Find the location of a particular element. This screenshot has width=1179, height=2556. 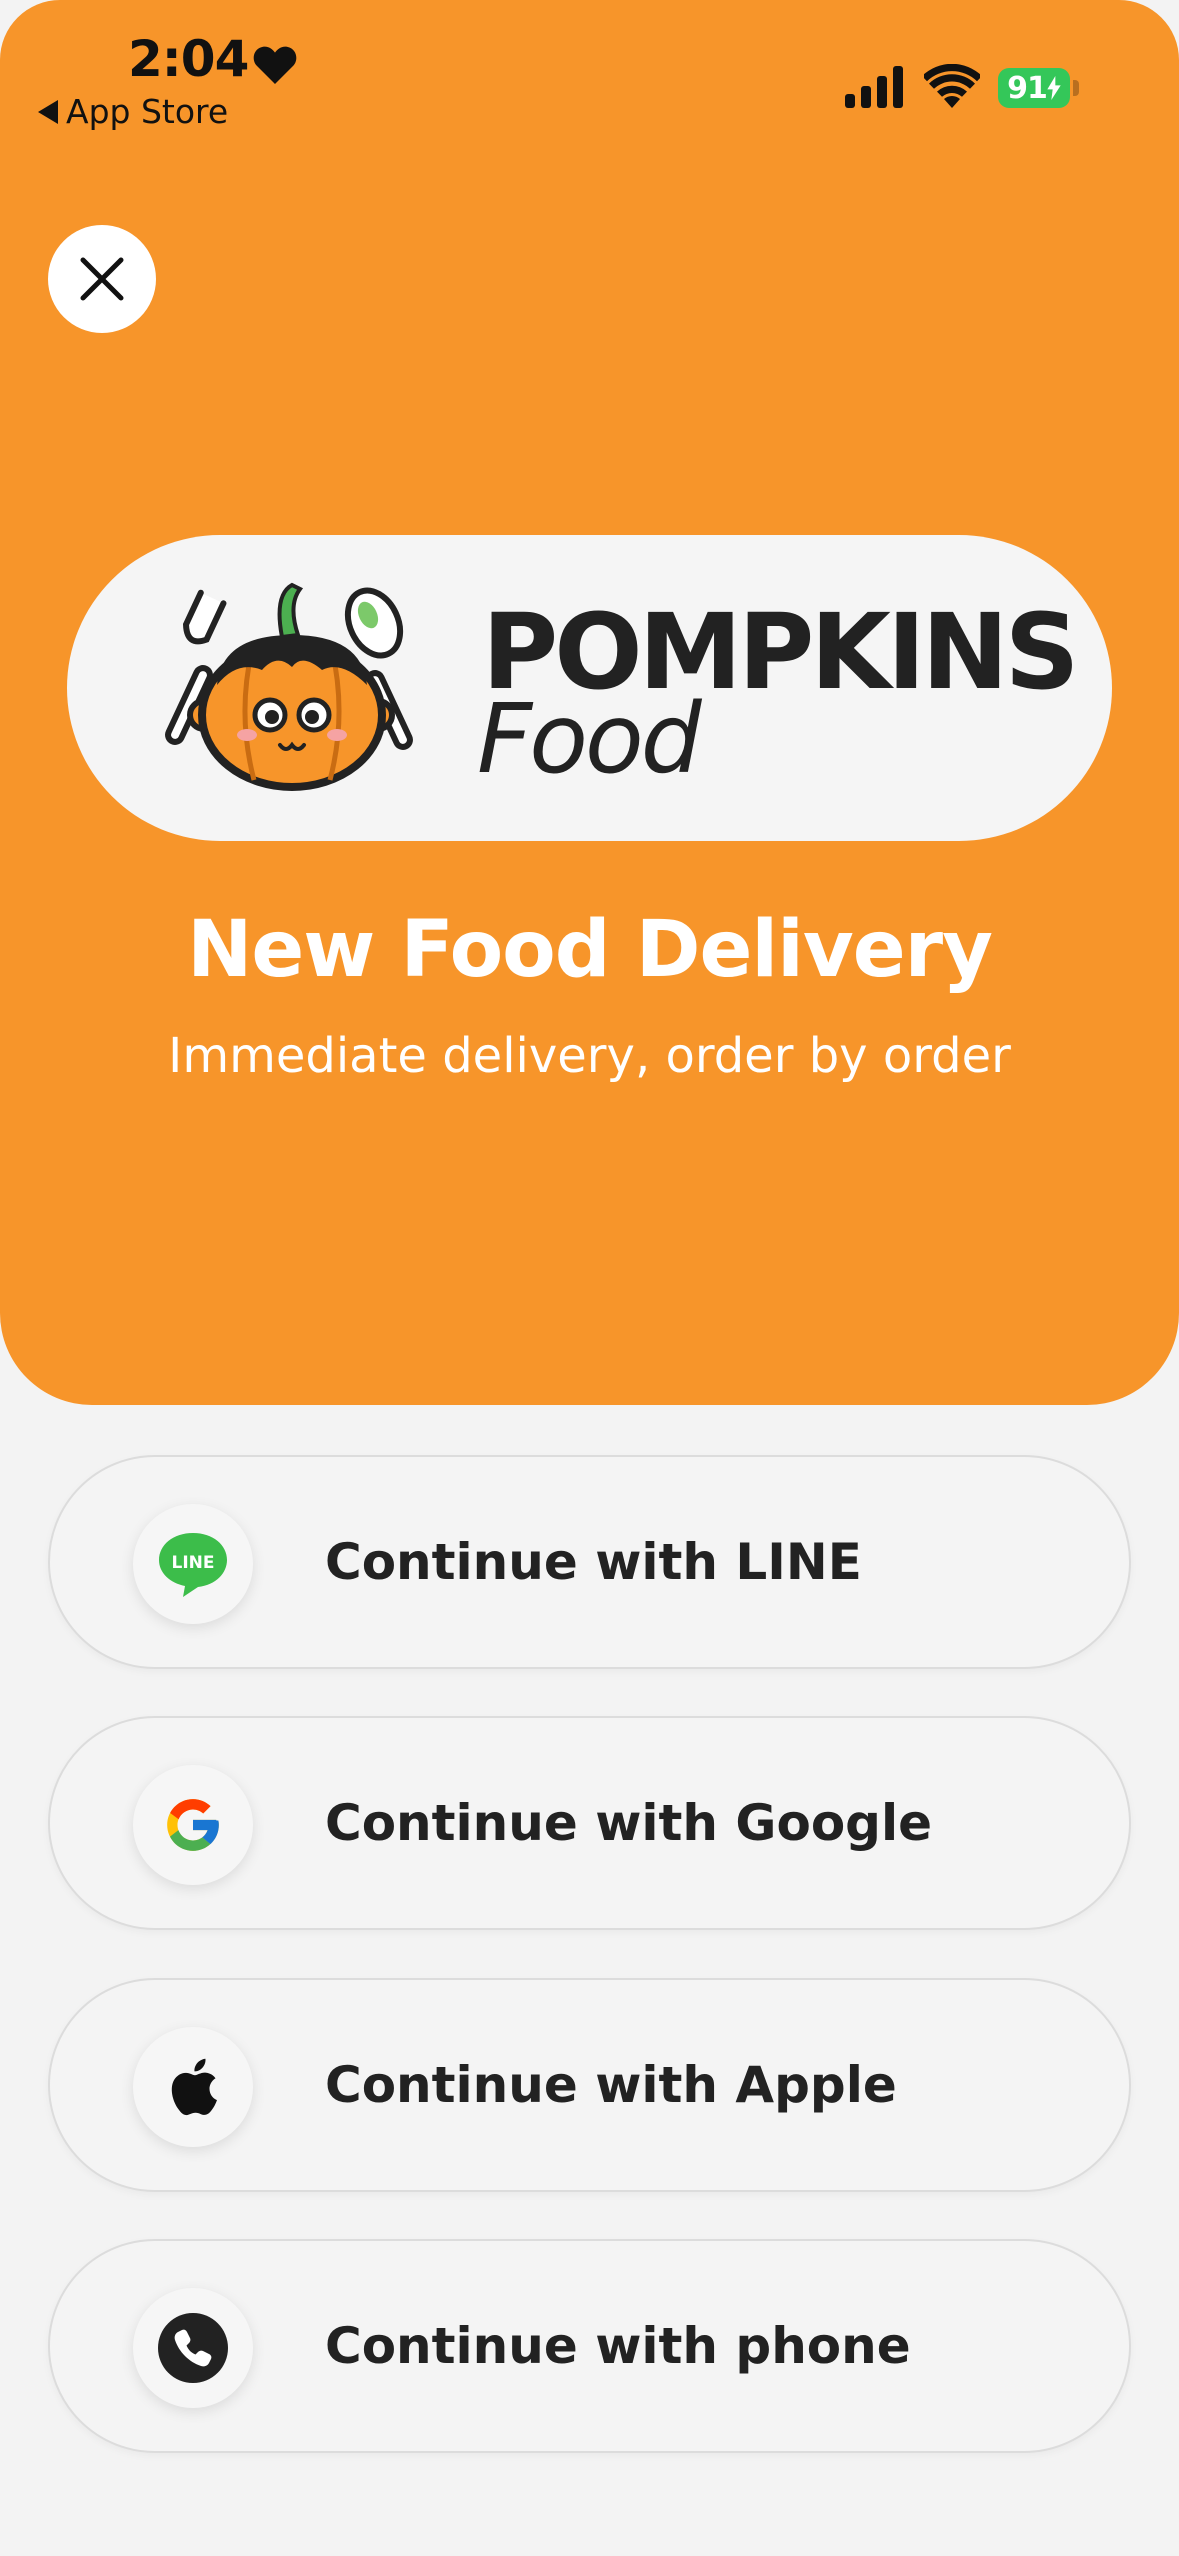

close-icon is located at coordinates (102, 279).